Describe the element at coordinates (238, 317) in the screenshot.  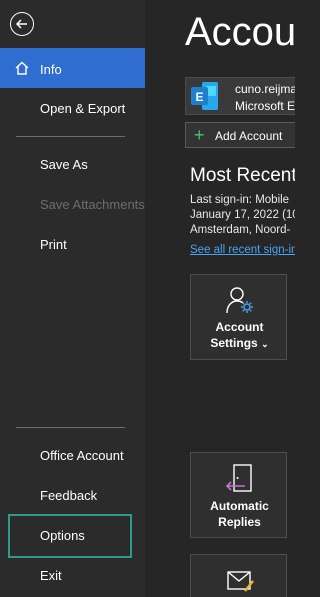
I see `account-settings-tile: Account Settings ⌄` at that location.